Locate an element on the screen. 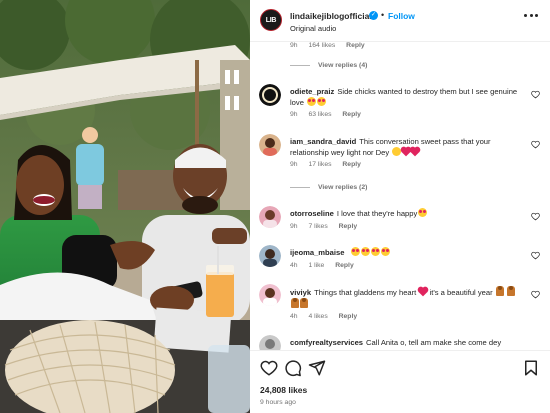 The image size is (550, 413). comment-likes: 63 likes is located at coordinates (319, 114).